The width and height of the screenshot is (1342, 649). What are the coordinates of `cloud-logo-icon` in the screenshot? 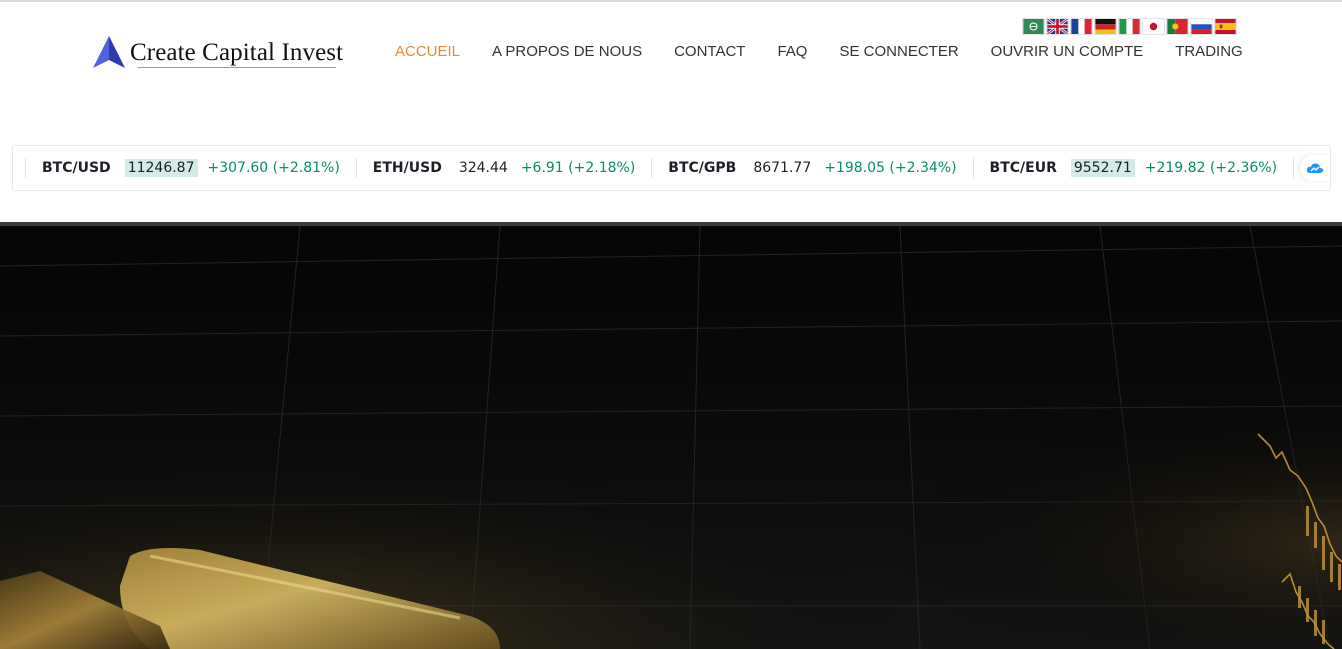 It's located at (1315, 168).